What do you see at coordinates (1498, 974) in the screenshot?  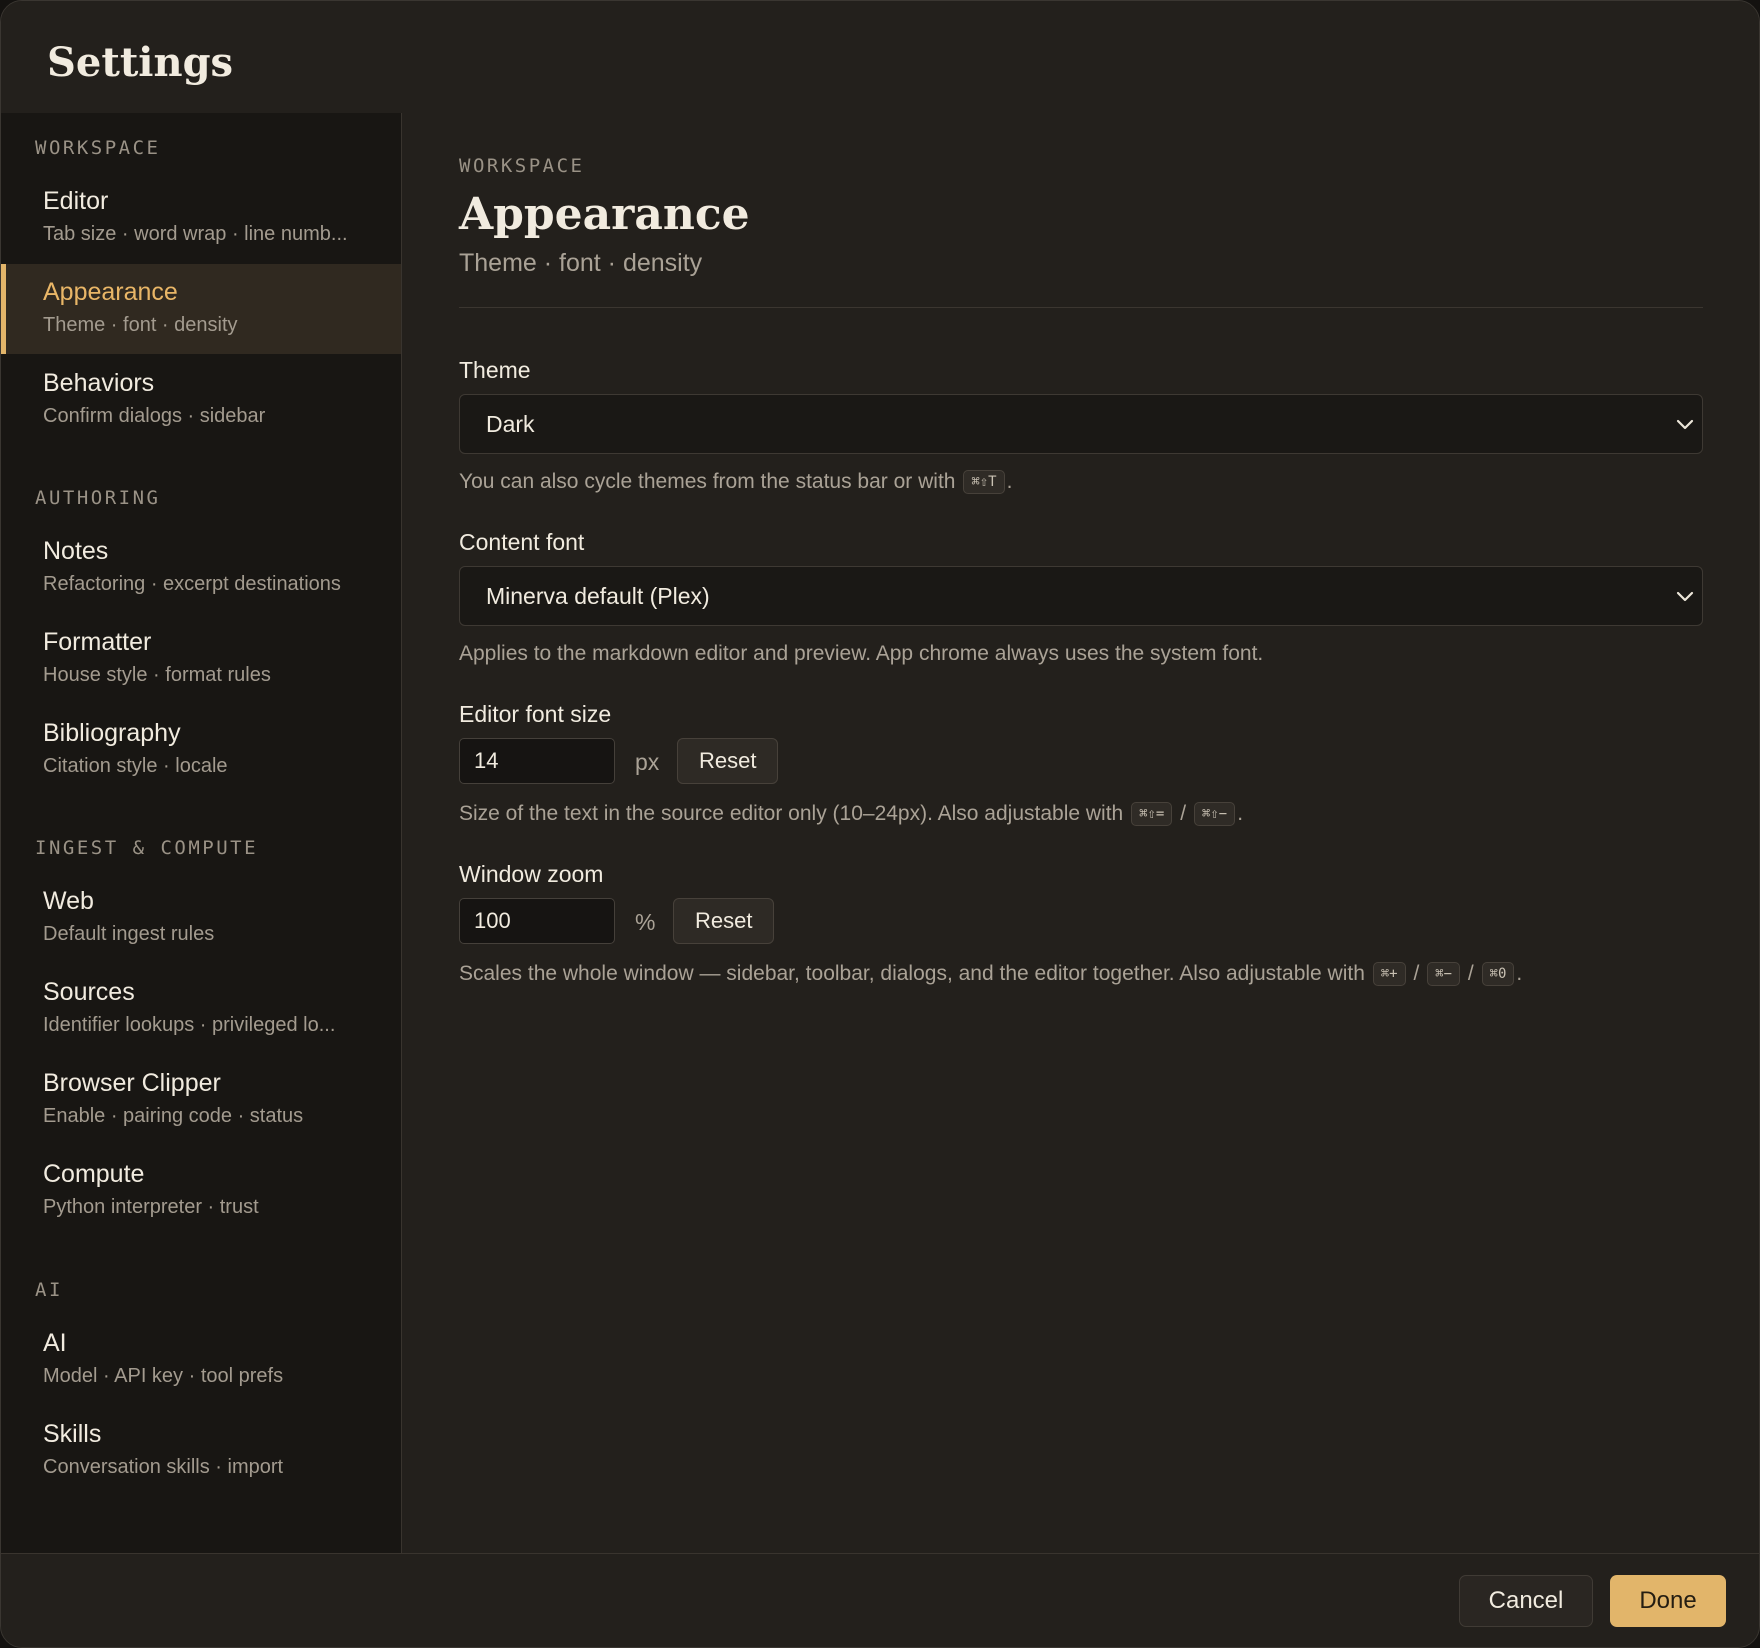 I see `zoom-reset-shortcut: ⌘0` at bounding box center [1498, 974].